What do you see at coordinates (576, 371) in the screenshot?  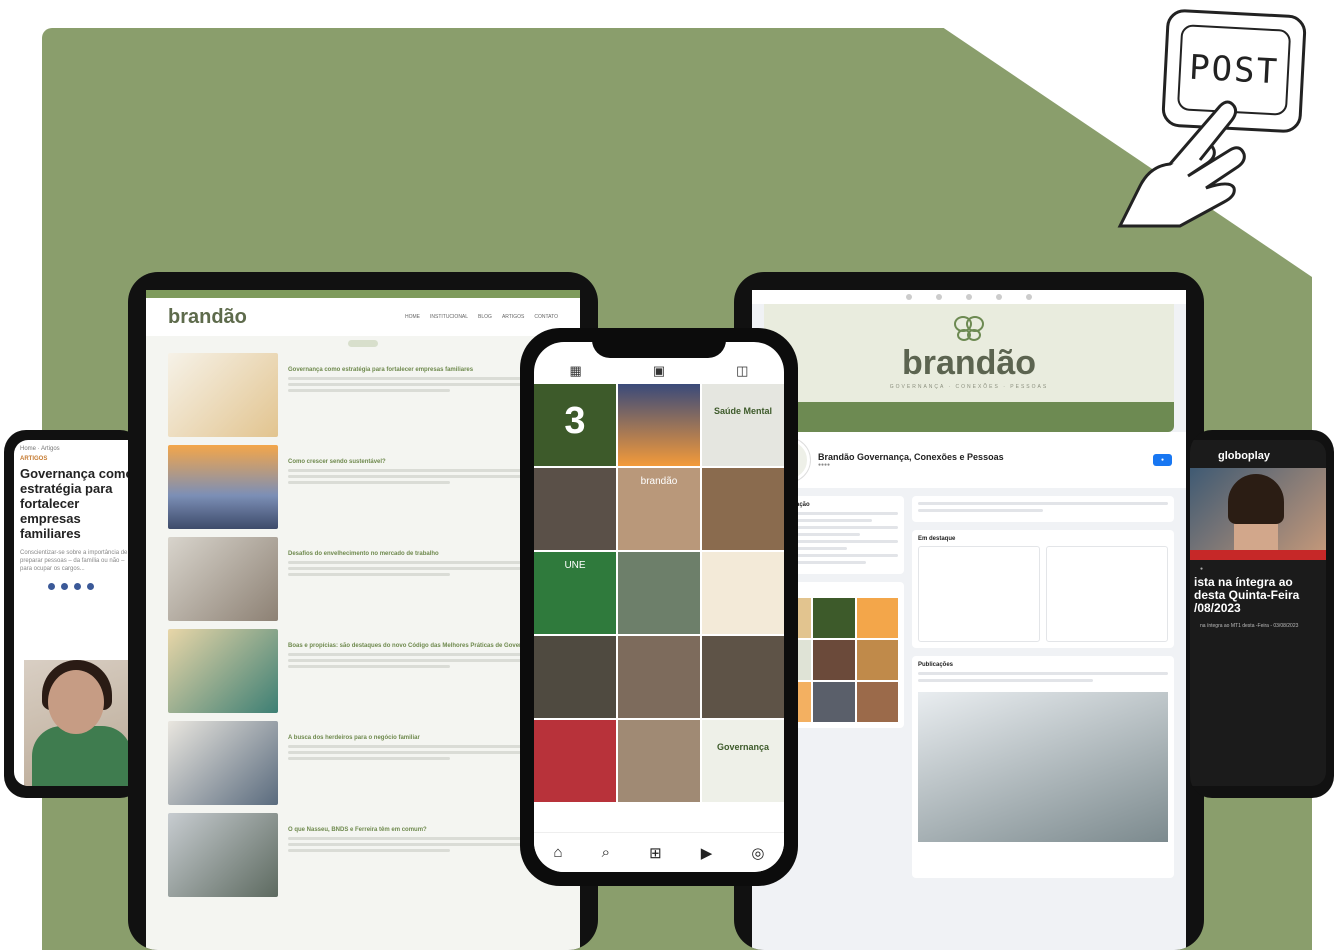 I see `grid-icon: ▦` at bounding box center [576, 371].